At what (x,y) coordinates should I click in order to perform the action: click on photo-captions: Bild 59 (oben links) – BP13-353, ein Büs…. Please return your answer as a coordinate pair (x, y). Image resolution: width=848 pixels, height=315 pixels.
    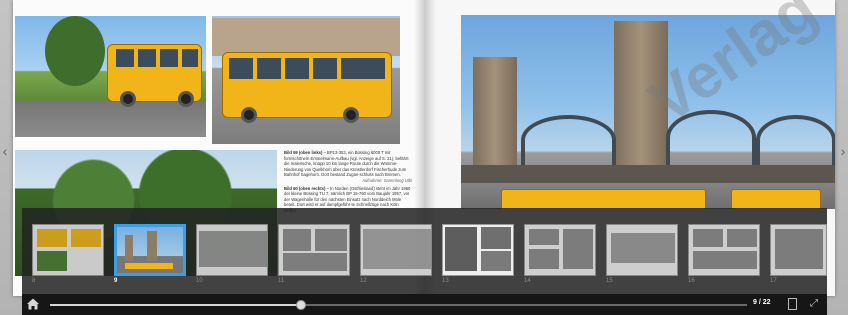
    Looking at the image, I should click on (348, 182).